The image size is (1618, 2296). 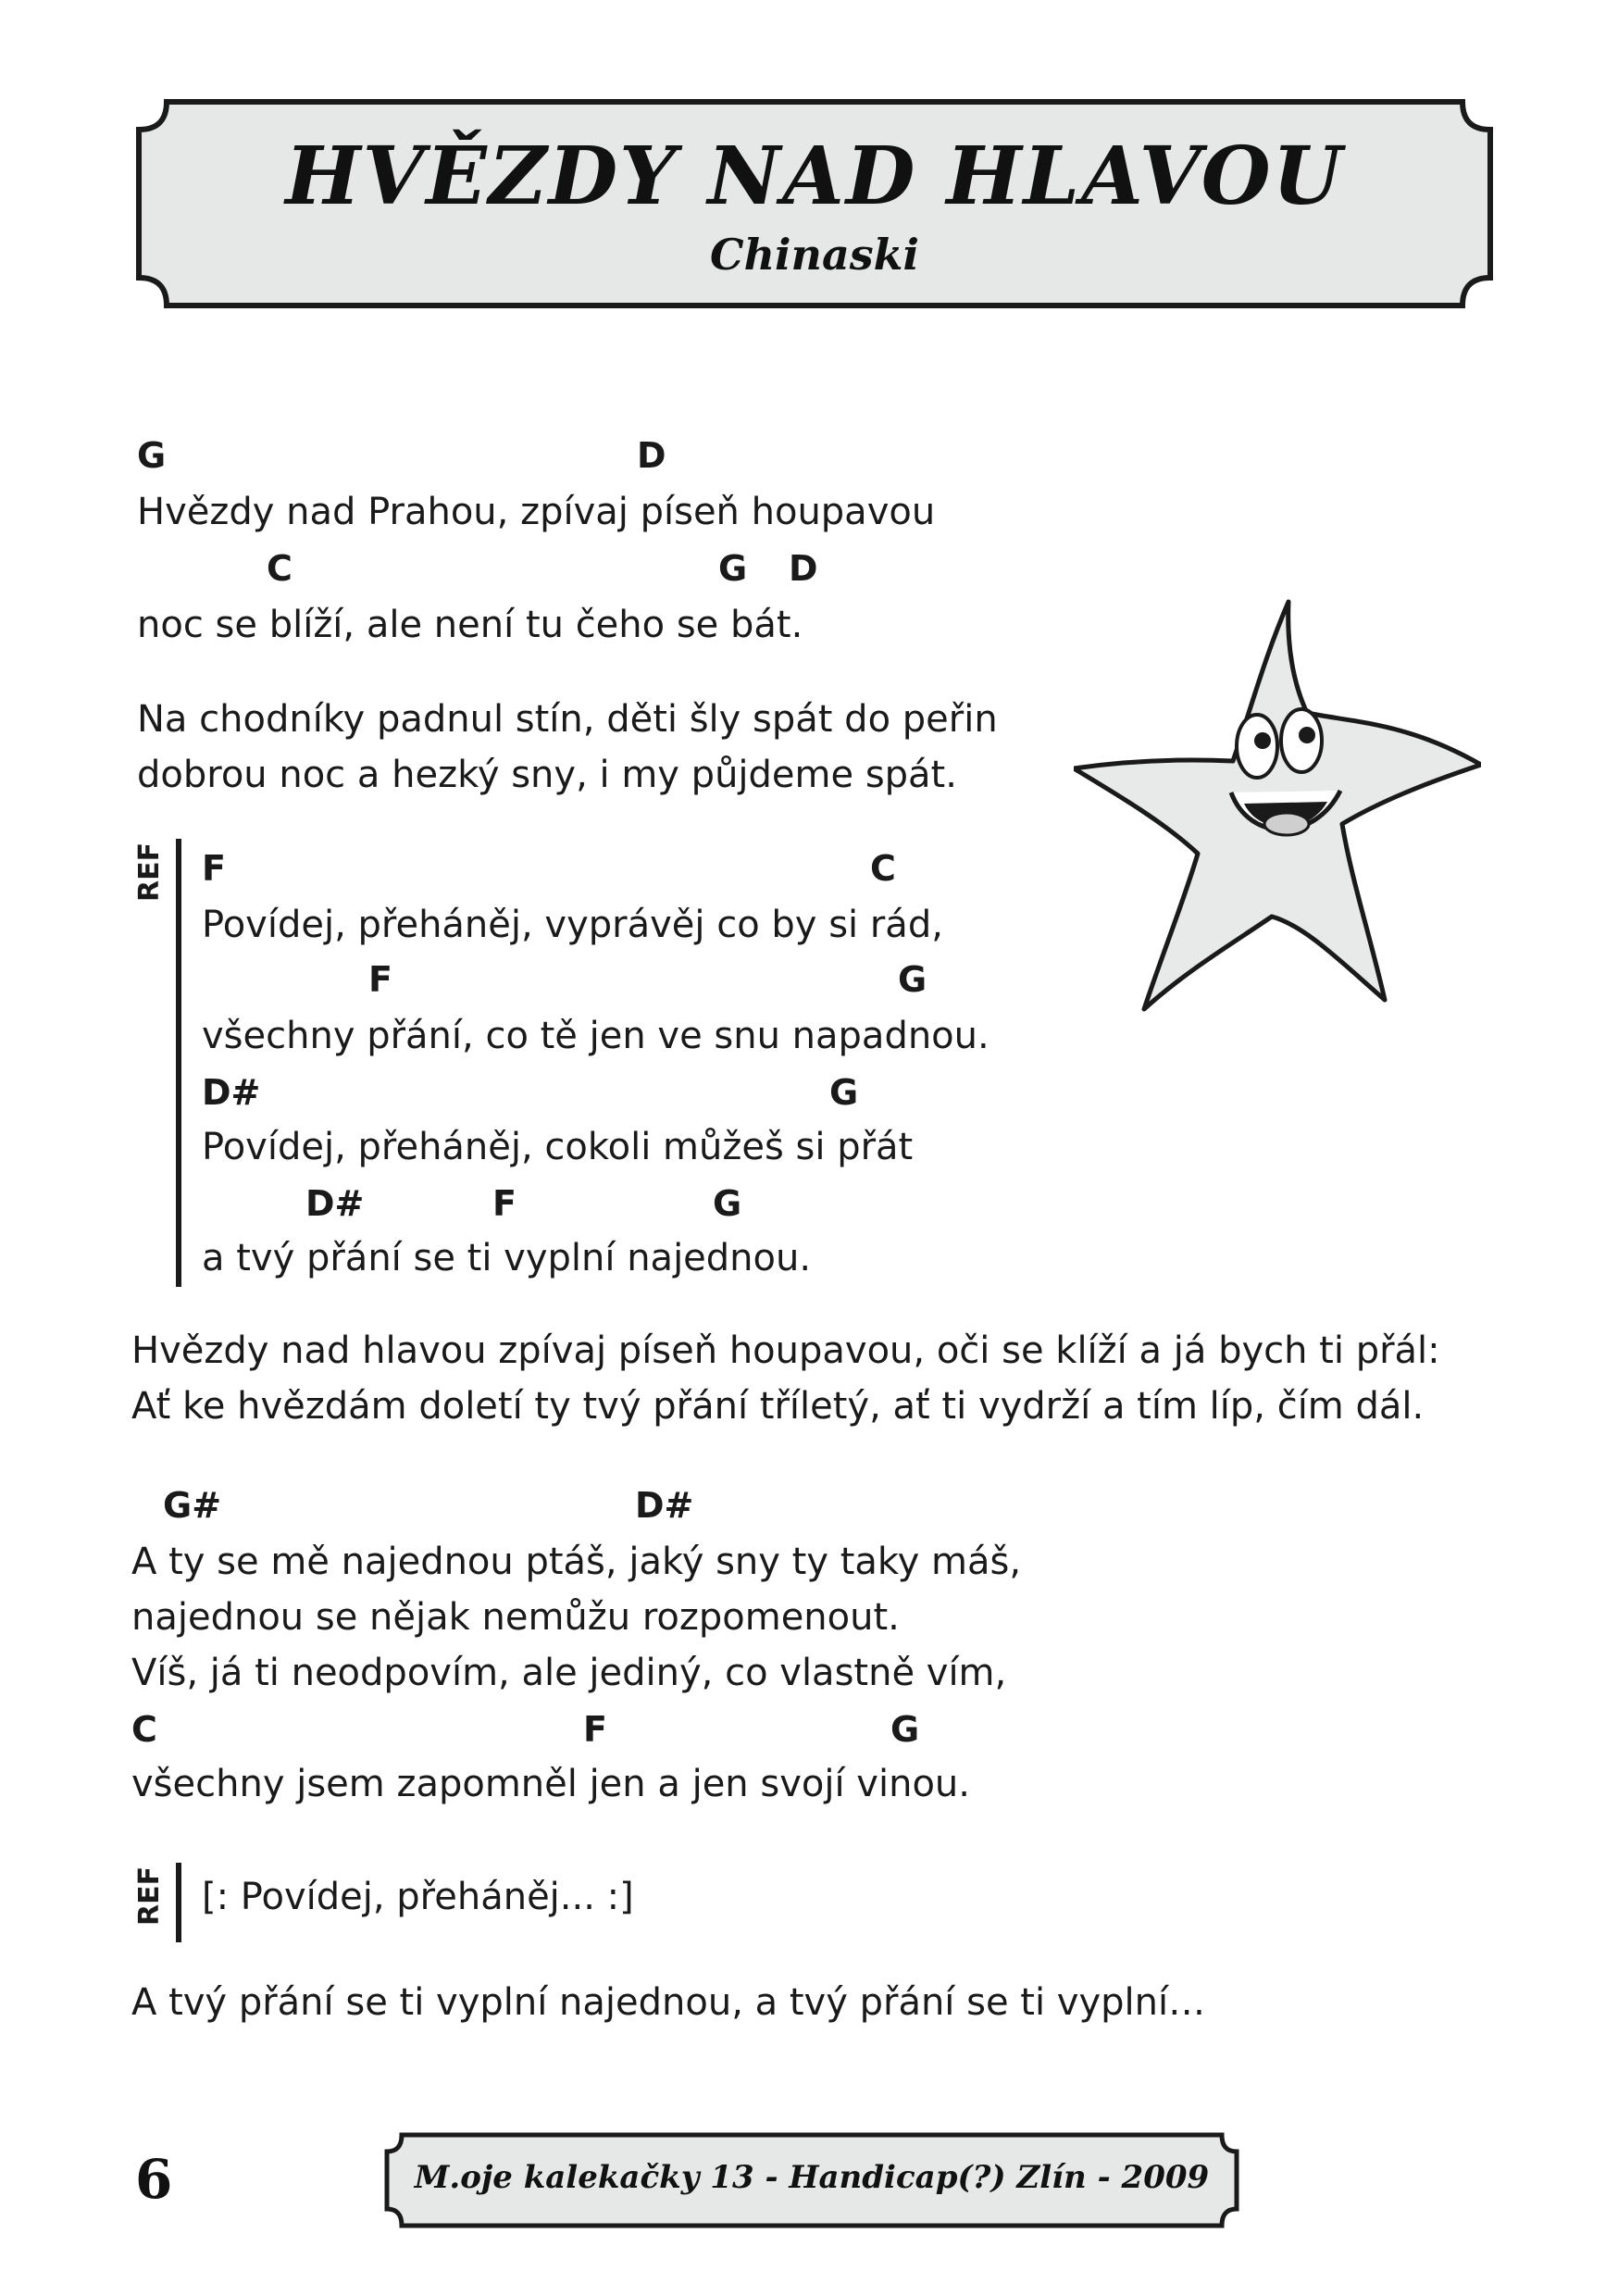 I want to click on chord: G#, so click(x=192, y=1505).